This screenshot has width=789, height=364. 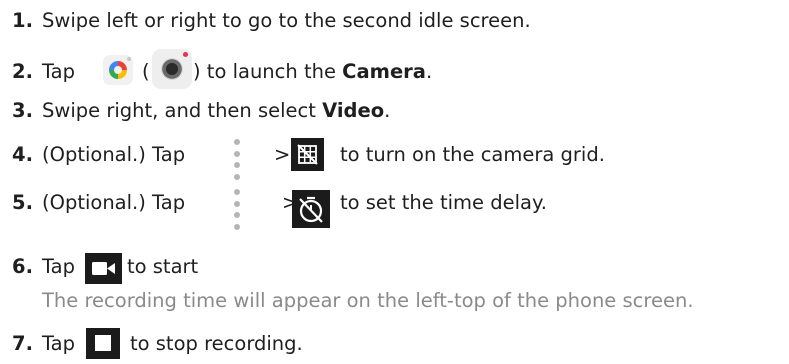 I want to click on step-number: 6., so click(x=22, y=266).